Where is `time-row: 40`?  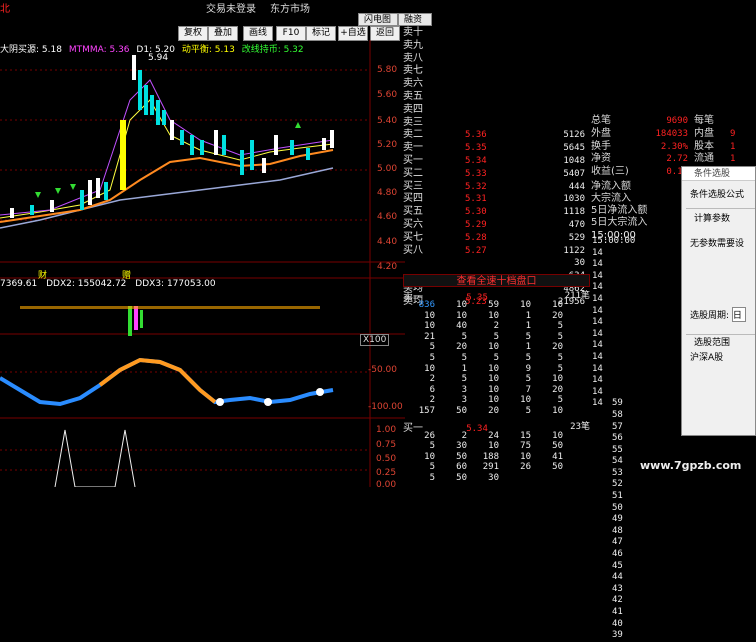
time-row: 40 is located at coordinates (637, 625).